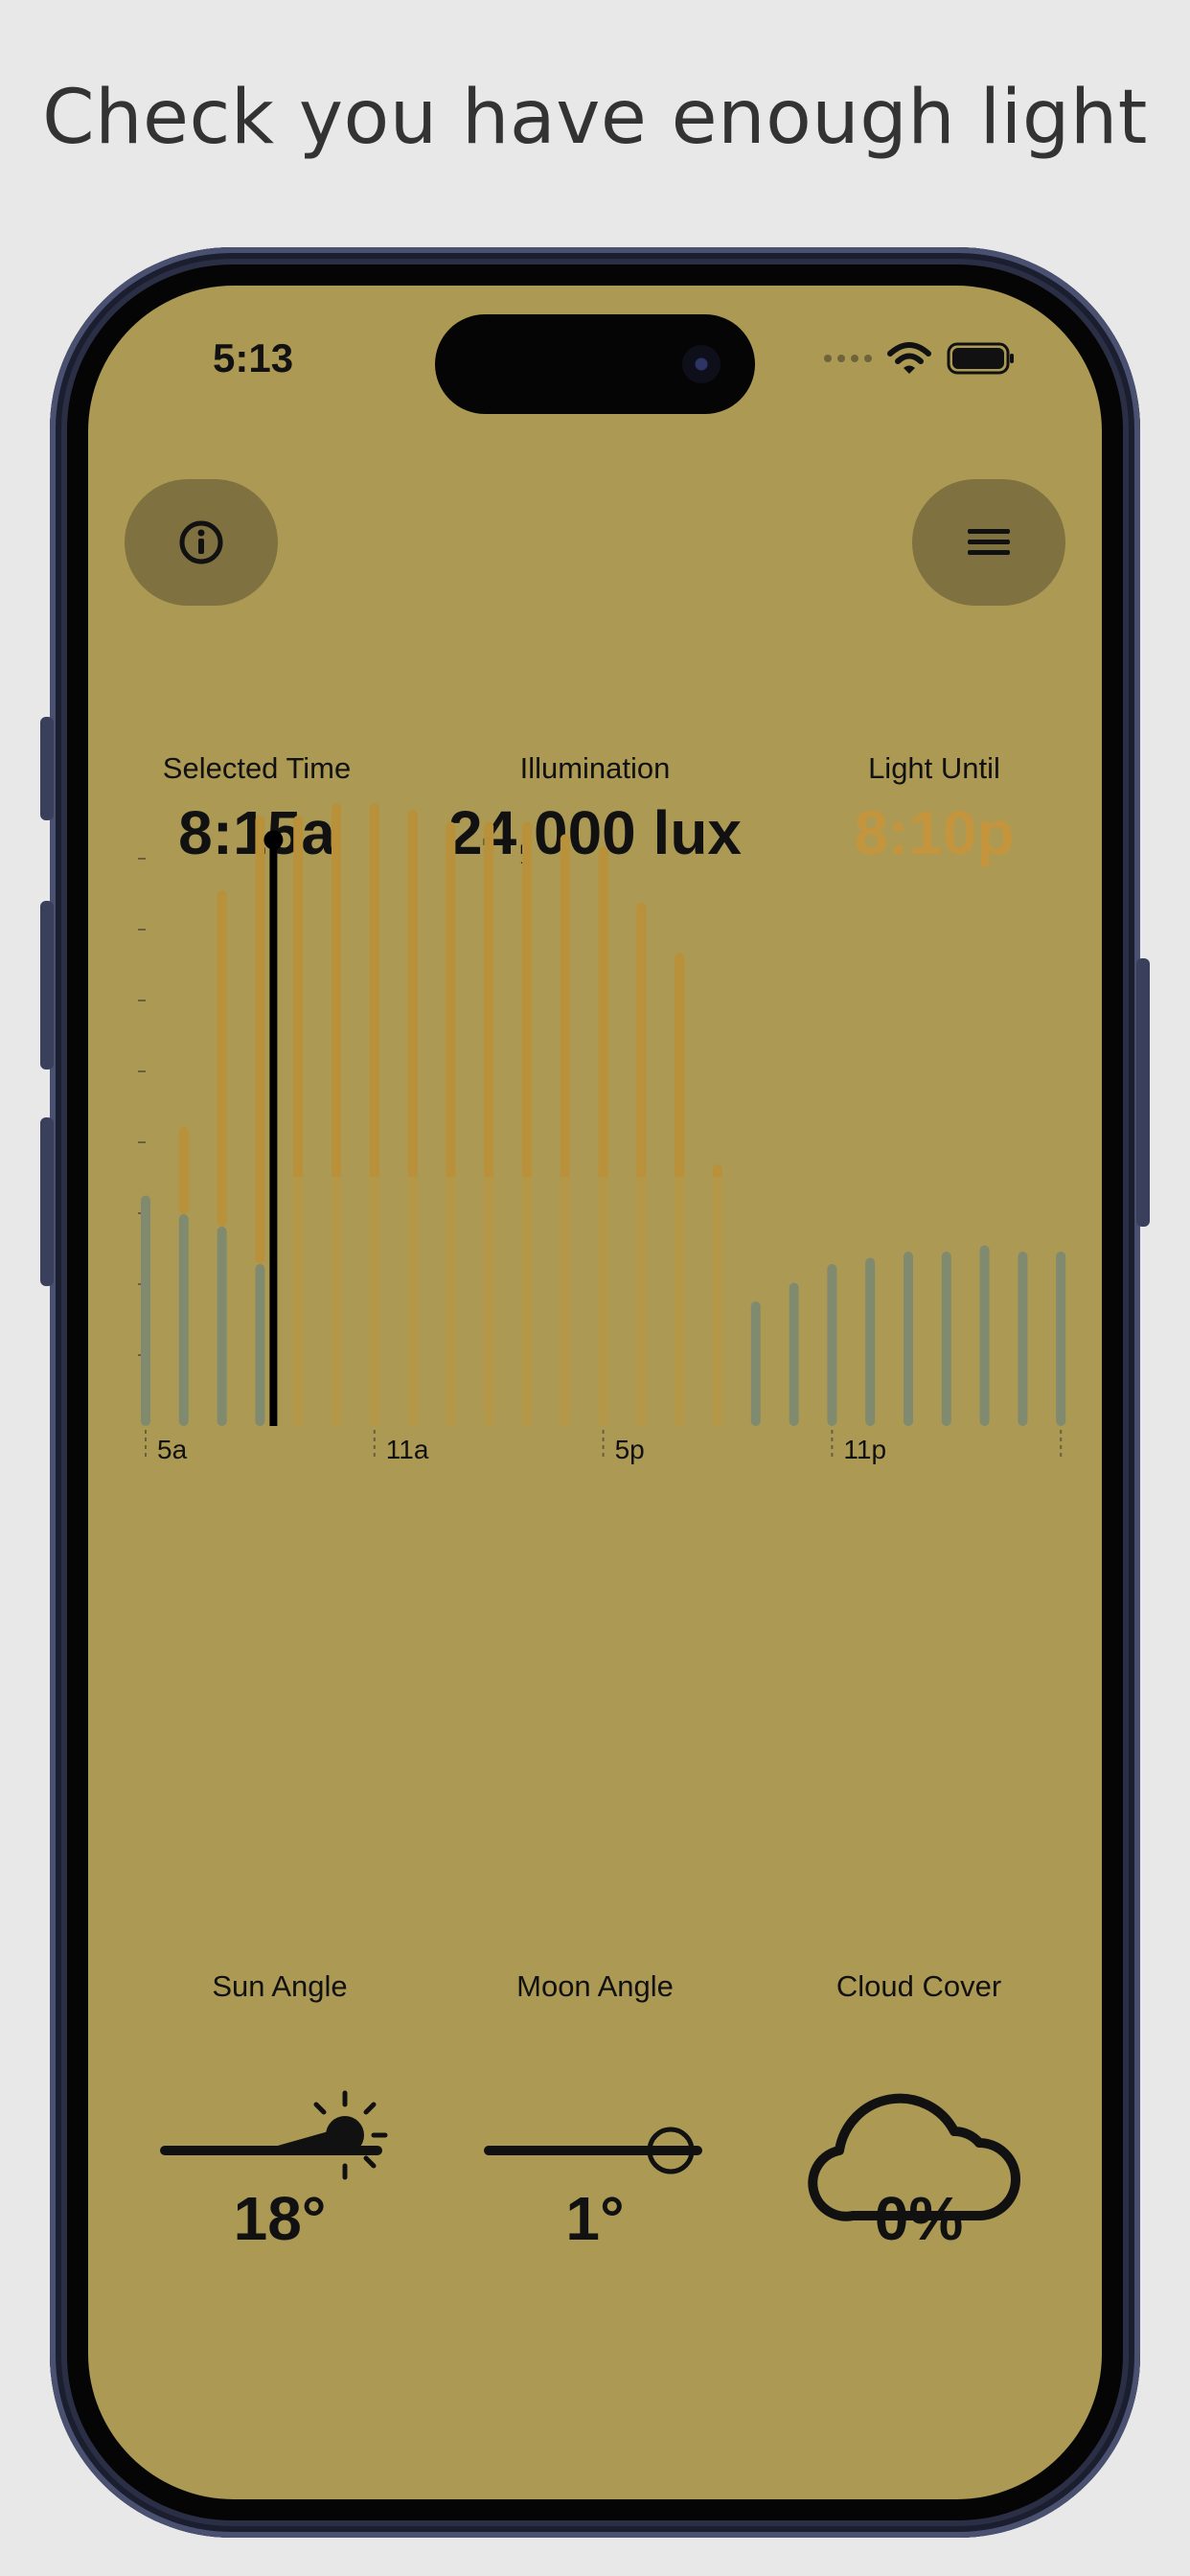 This screenshot has width=1190, height=2576. Describe the element at coordinates (172, 1449) in the screenshot. I see `x-tick-label: 5a` at that location.